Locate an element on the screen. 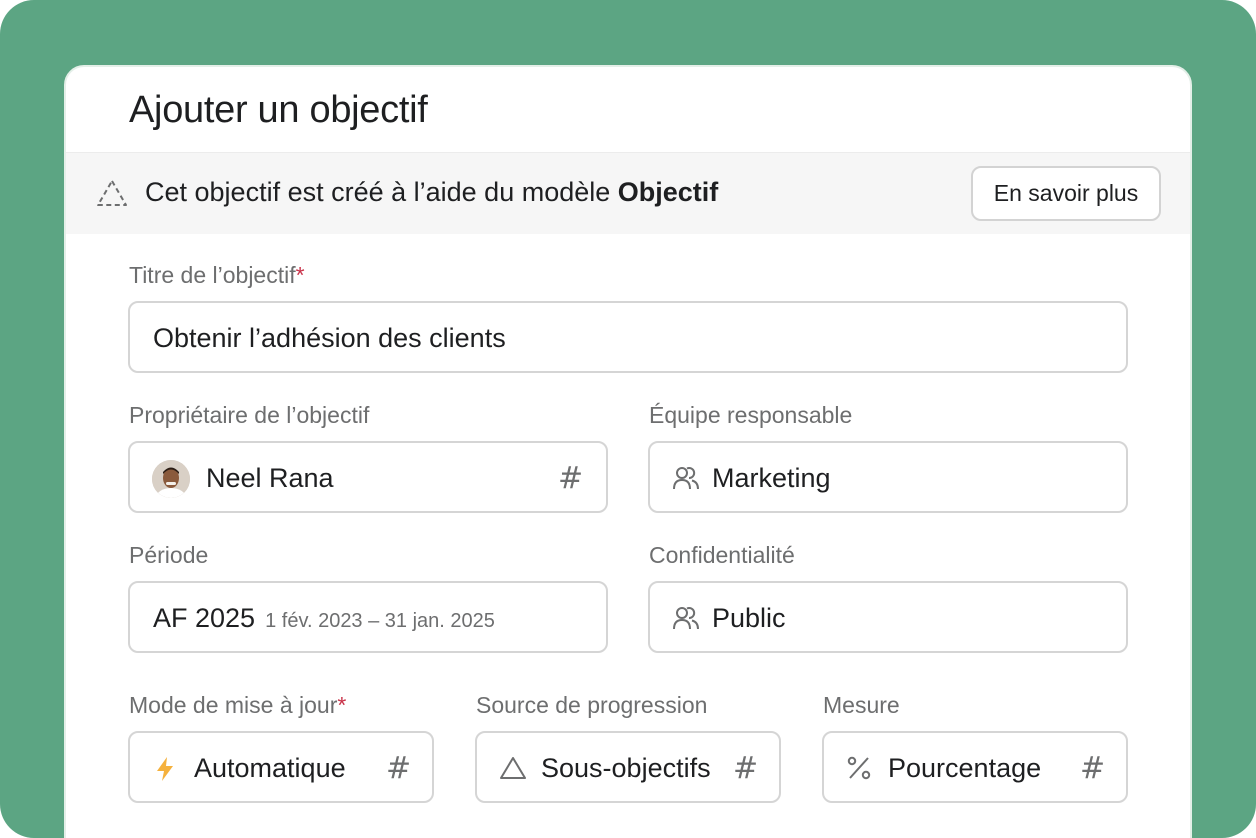  progress-source-field: Sous-objectifs # is located at coordinates (628, 767).